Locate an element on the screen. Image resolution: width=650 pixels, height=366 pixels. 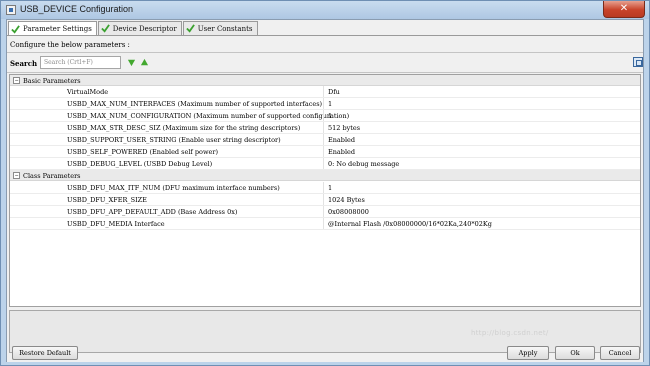
param-name: USBD_DEBUG_LEVEL (USBD Debug Level) is located at coordinates (140, 164).